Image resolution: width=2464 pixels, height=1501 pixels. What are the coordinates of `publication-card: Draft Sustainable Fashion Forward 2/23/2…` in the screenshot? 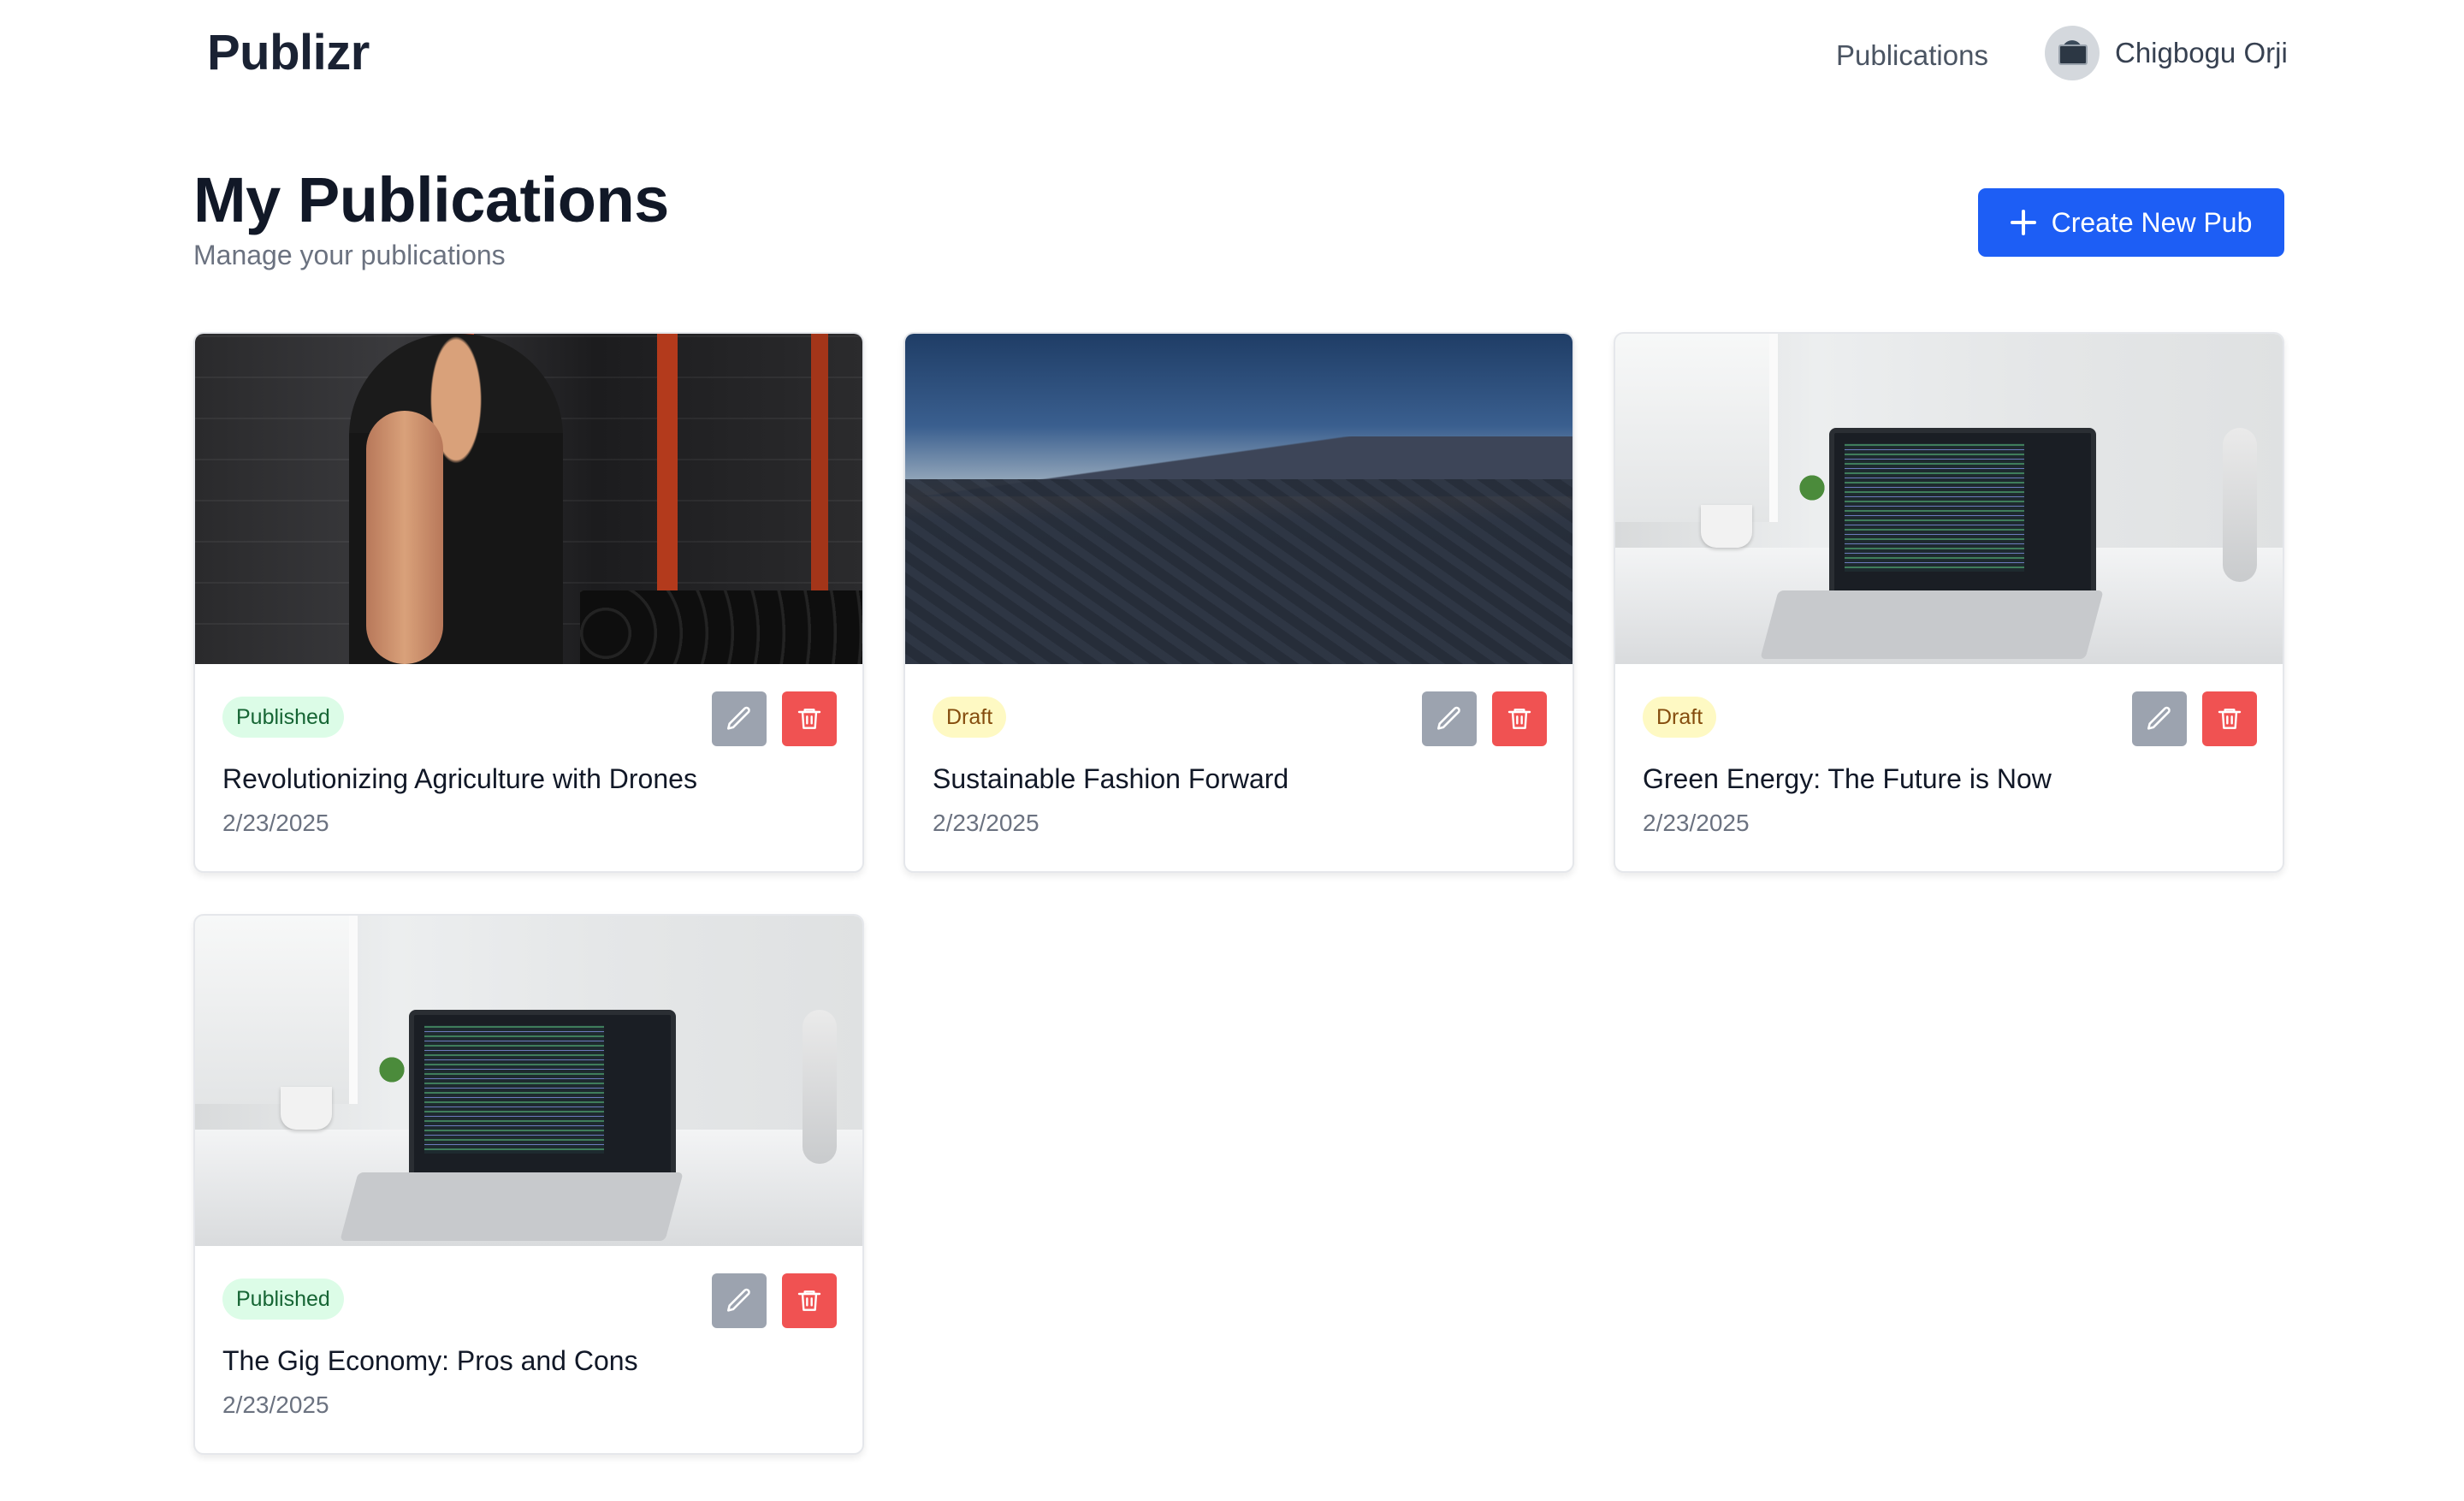 It's located at (1238, 602).